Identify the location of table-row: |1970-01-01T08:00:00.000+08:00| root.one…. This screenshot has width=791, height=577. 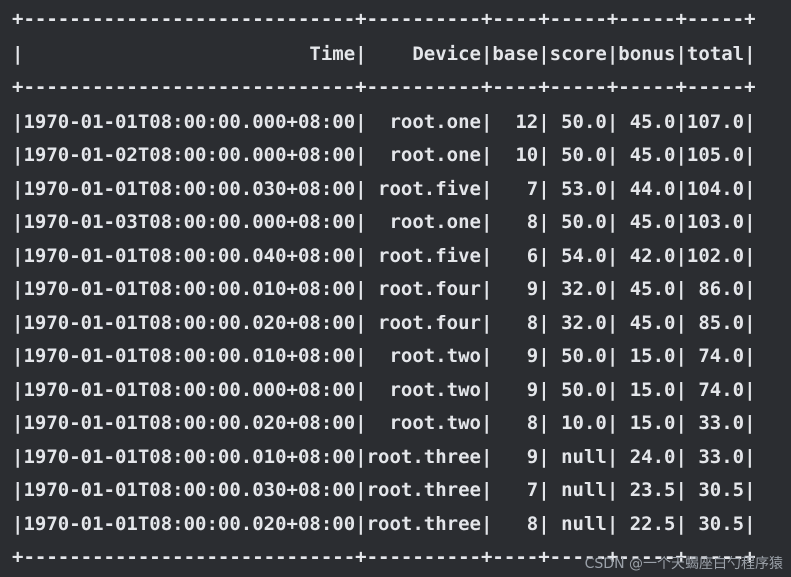
(384, 121).